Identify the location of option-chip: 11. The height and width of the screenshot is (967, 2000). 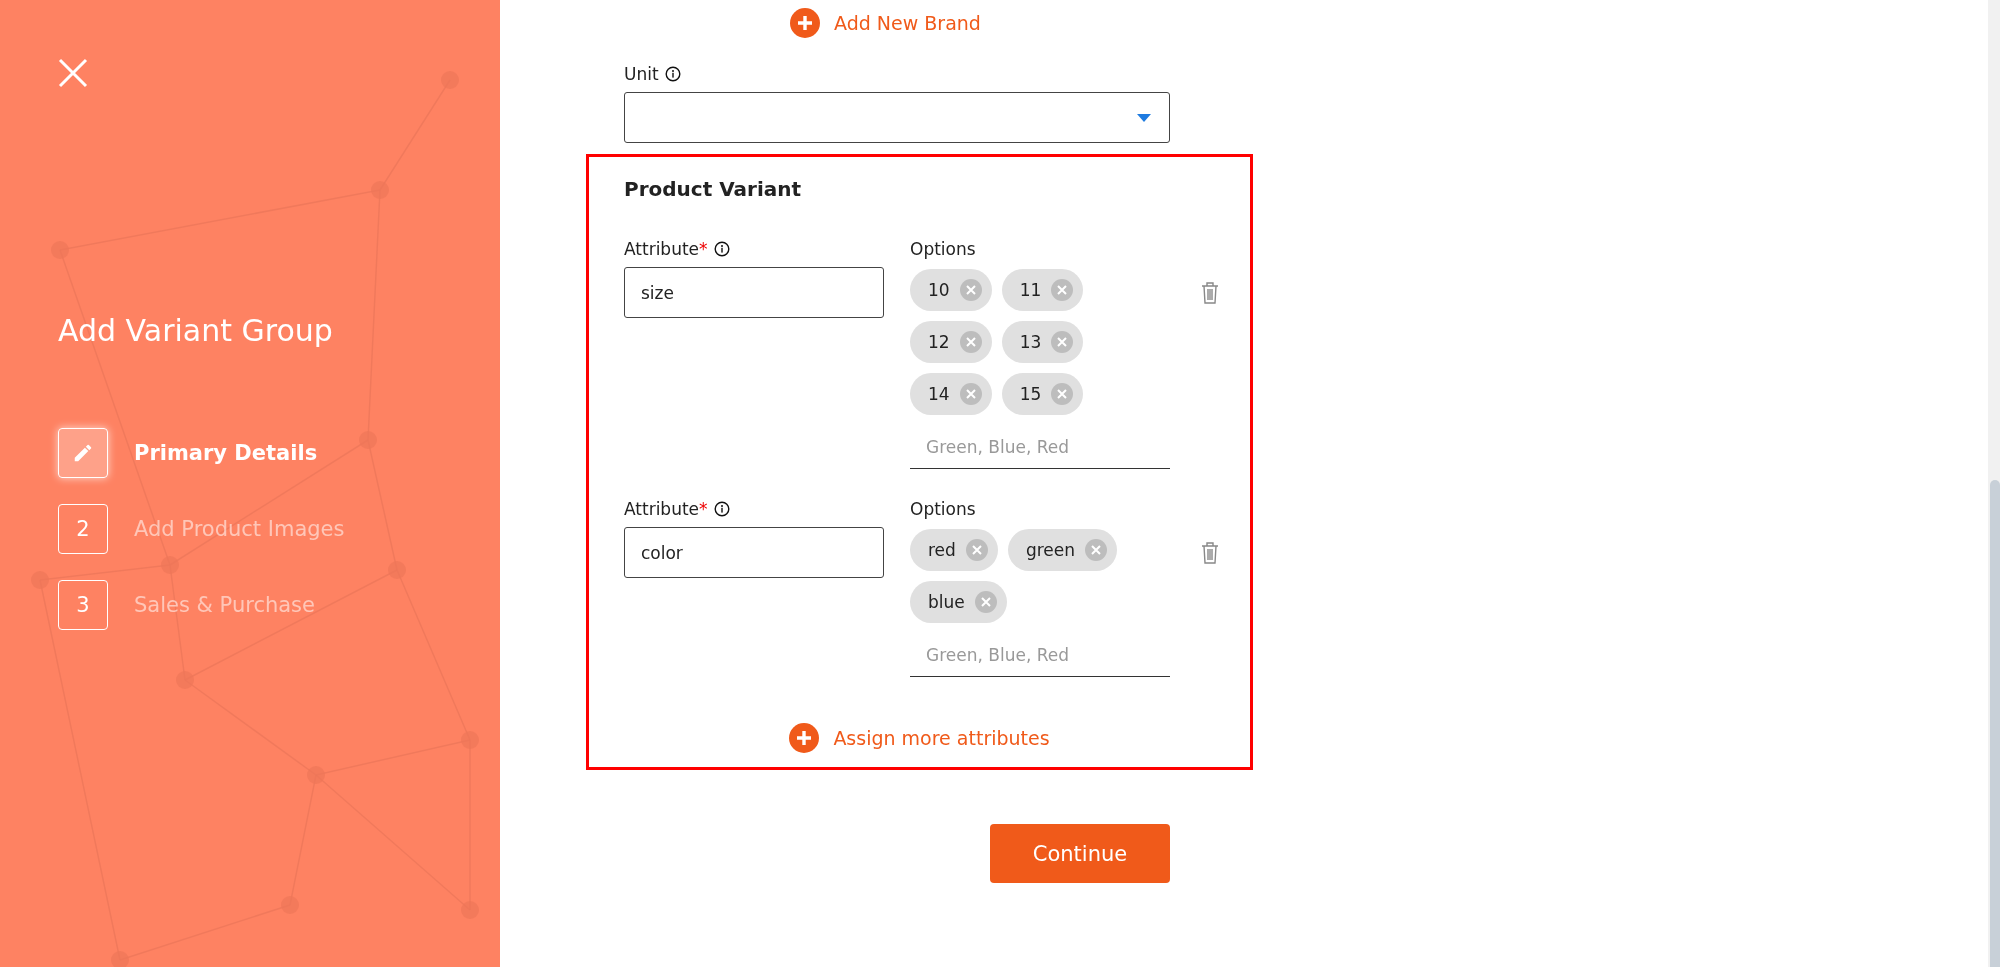
(1042, 290).